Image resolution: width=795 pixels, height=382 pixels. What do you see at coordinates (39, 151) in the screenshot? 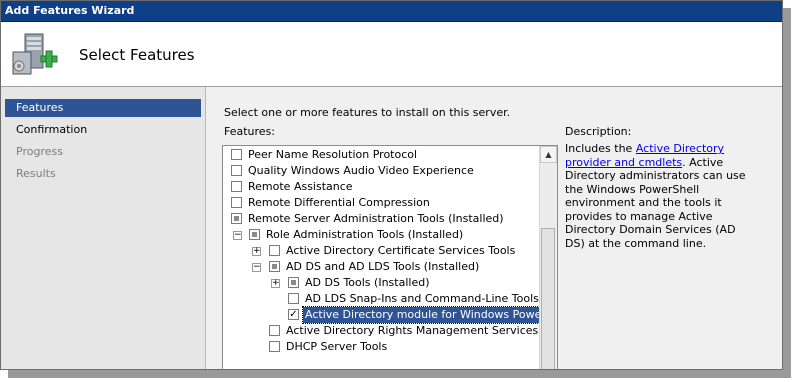
I see `sidebar-item-label: Progress` at bounding box center [39, 151].